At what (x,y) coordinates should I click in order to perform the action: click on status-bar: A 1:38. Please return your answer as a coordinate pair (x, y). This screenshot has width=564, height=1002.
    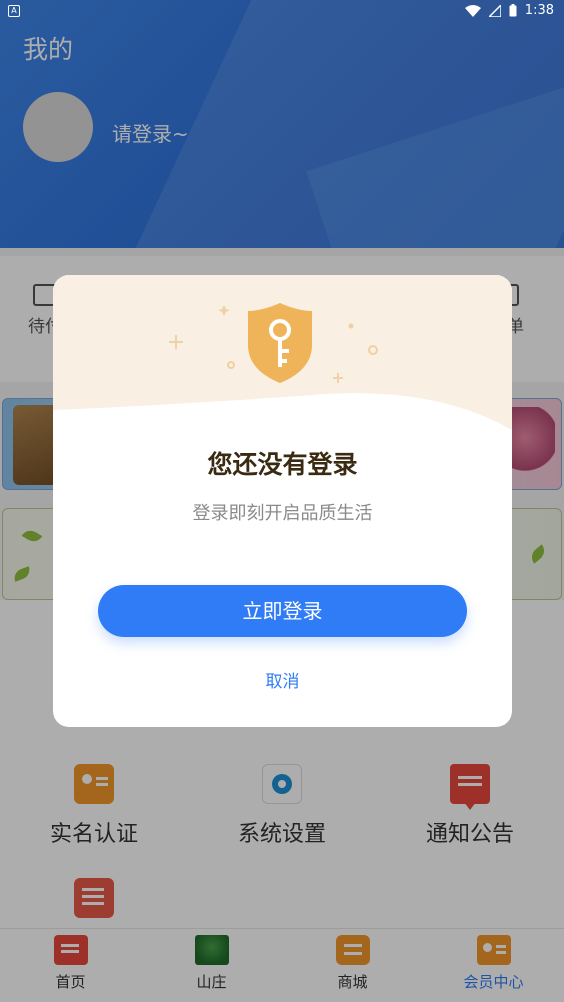
    Looking at the image, I should click on (282, 12).